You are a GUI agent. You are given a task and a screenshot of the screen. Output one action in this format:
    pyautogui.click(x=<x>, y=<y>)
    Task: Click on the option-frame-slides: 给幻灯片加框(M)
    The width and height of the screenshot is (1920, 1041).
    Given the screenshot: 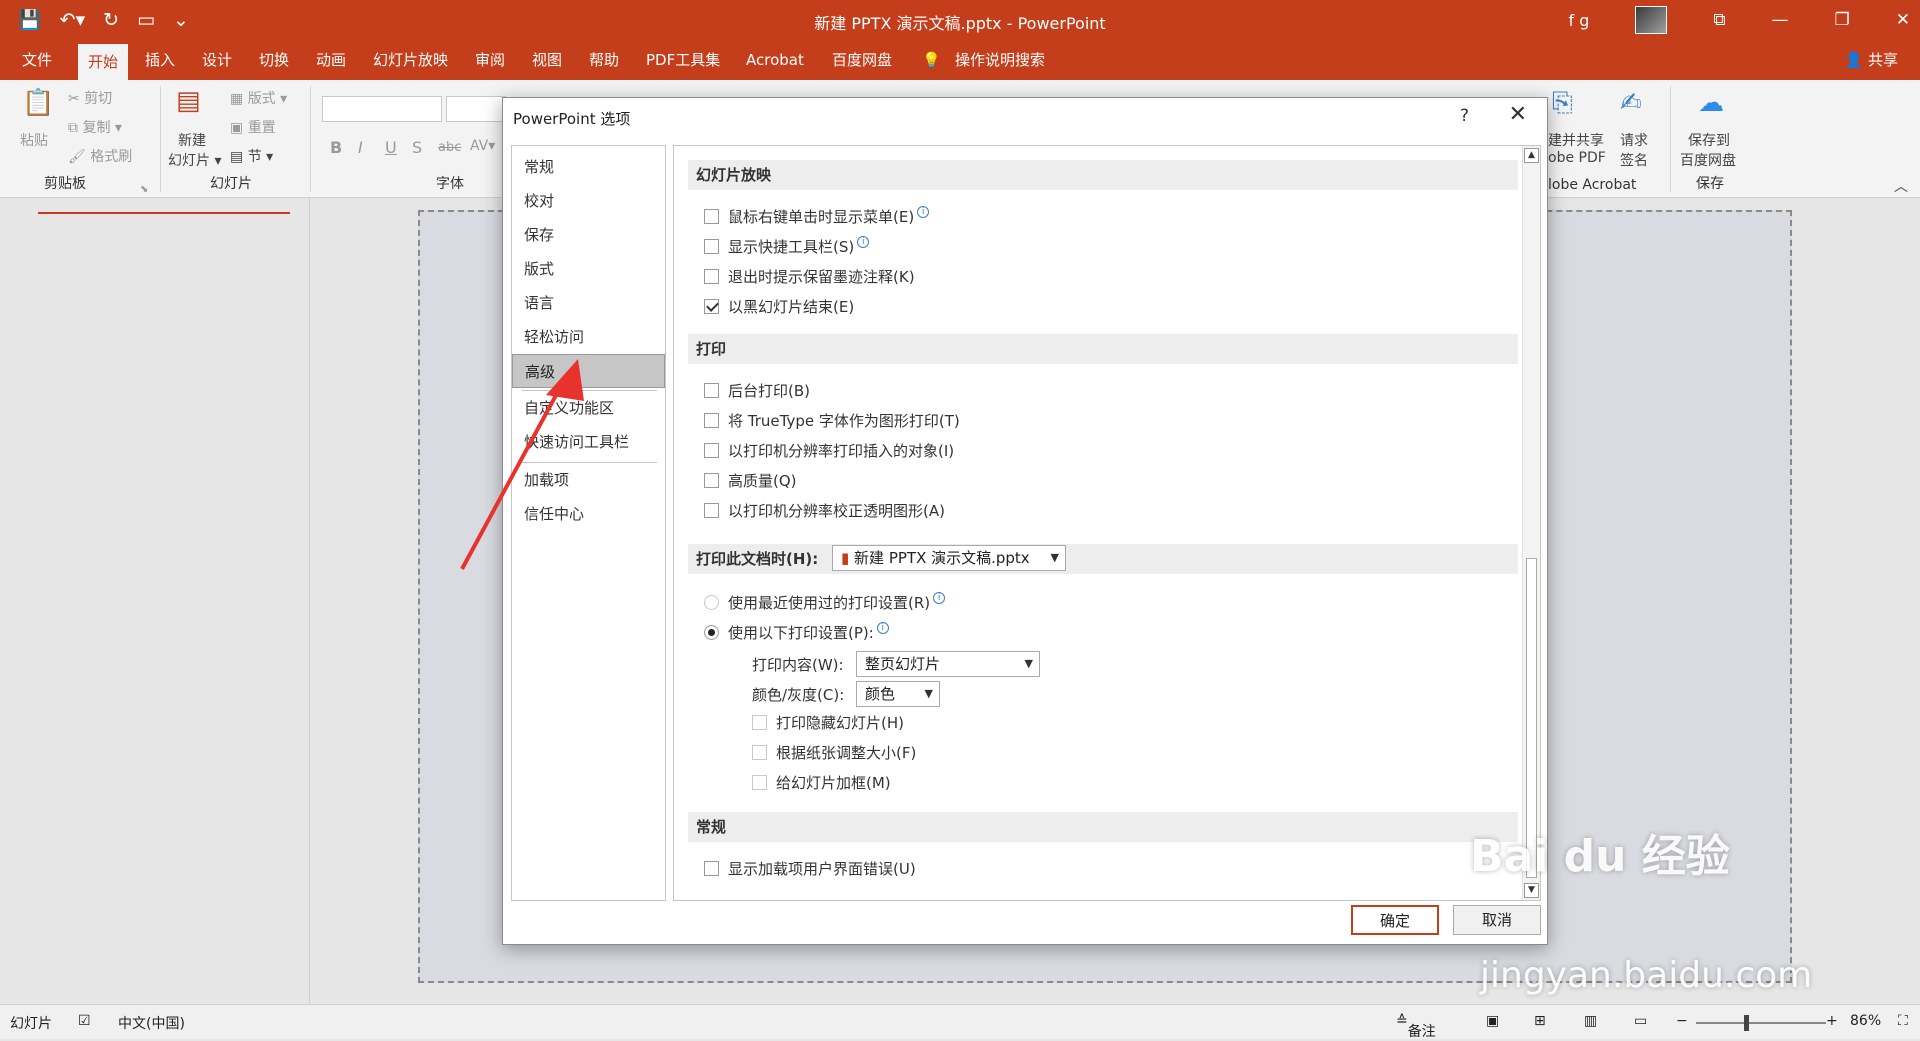 What is the action you would take?
    pyautogui.click(x=821, y=782)
    